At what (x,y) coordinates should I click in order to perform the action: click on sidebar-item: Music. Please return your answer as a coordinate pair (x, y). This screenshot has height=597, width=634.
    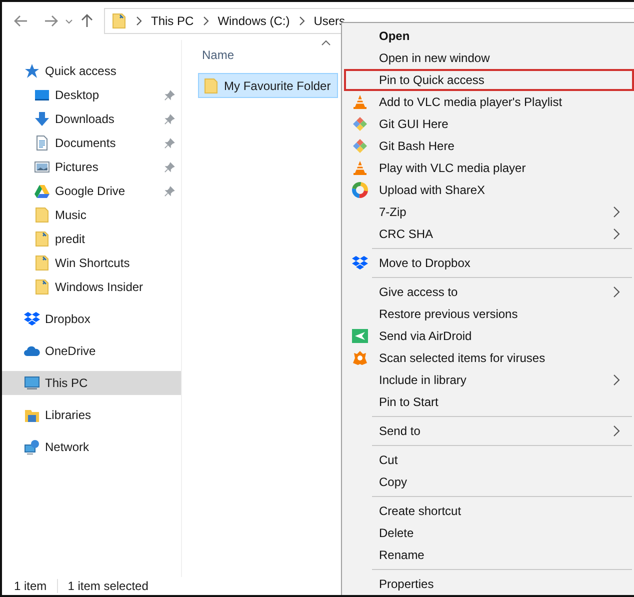
    Looking at the image, I should click on (91, 215).